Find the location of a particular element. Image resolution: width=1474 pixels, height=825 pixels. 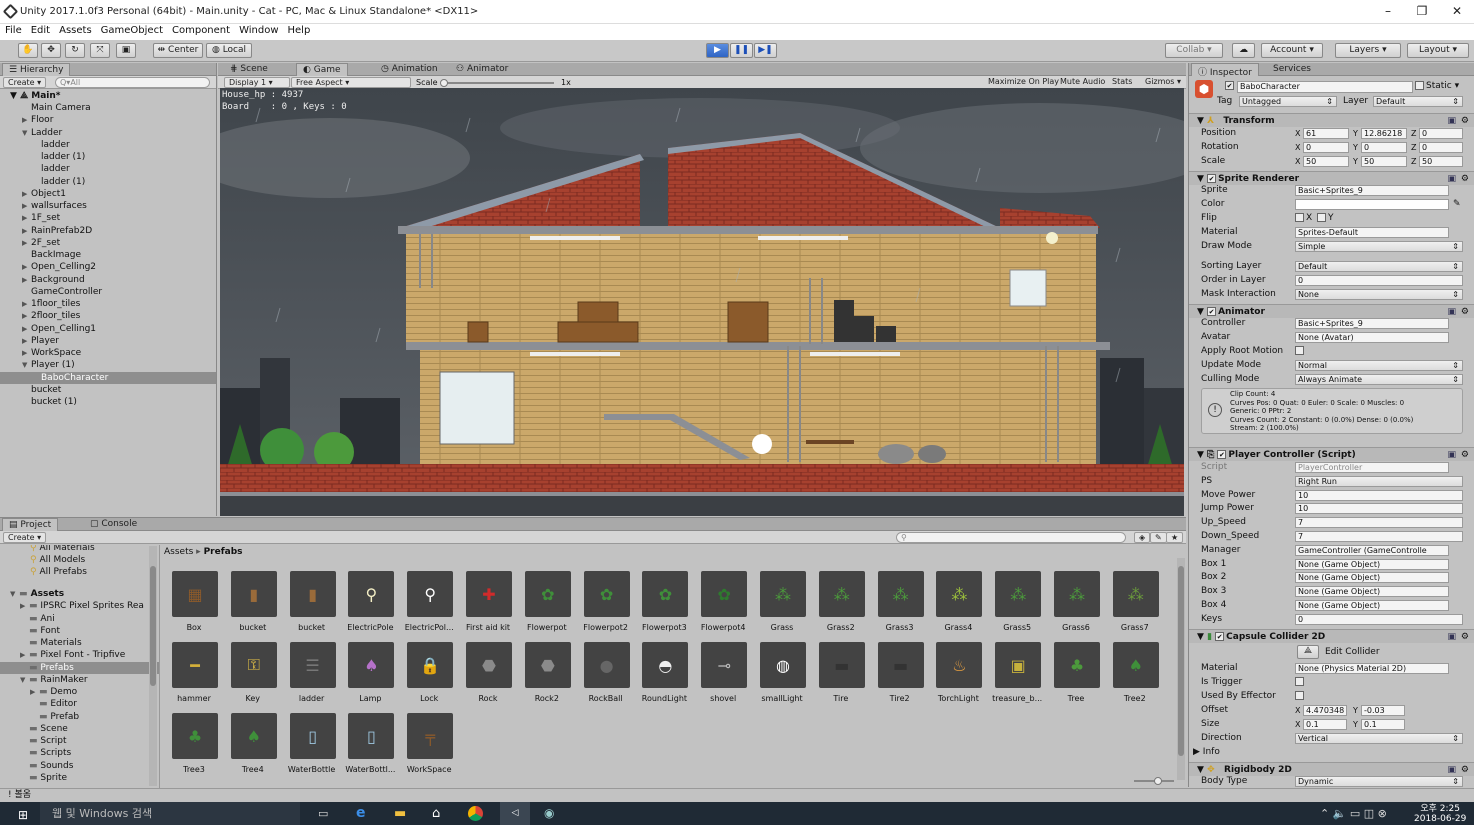

pivot-center-button: ⇹ Center is located at coordinates (178, 50).